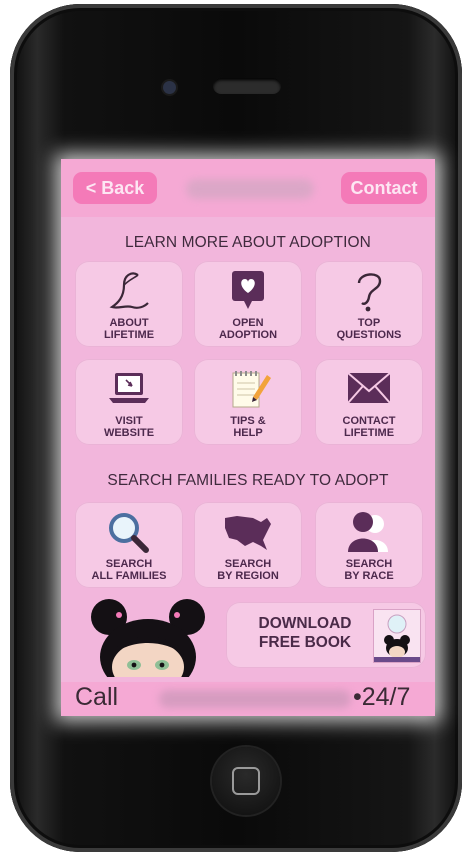  I want to click on blurred-phone-number, so click(255, 699).